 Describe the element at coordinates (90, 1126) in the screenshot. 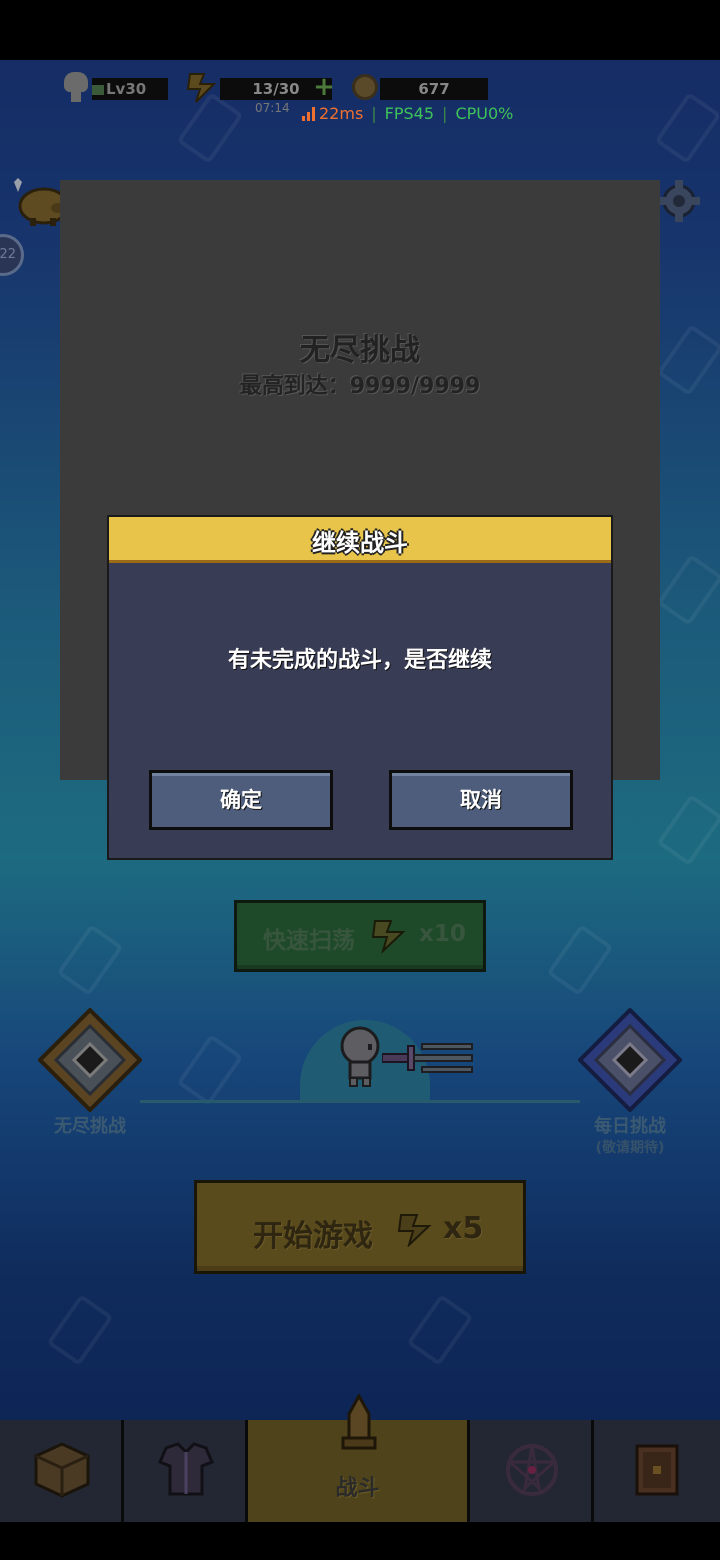

I see `endless-challenge-label: 无尽挑战` at that location.